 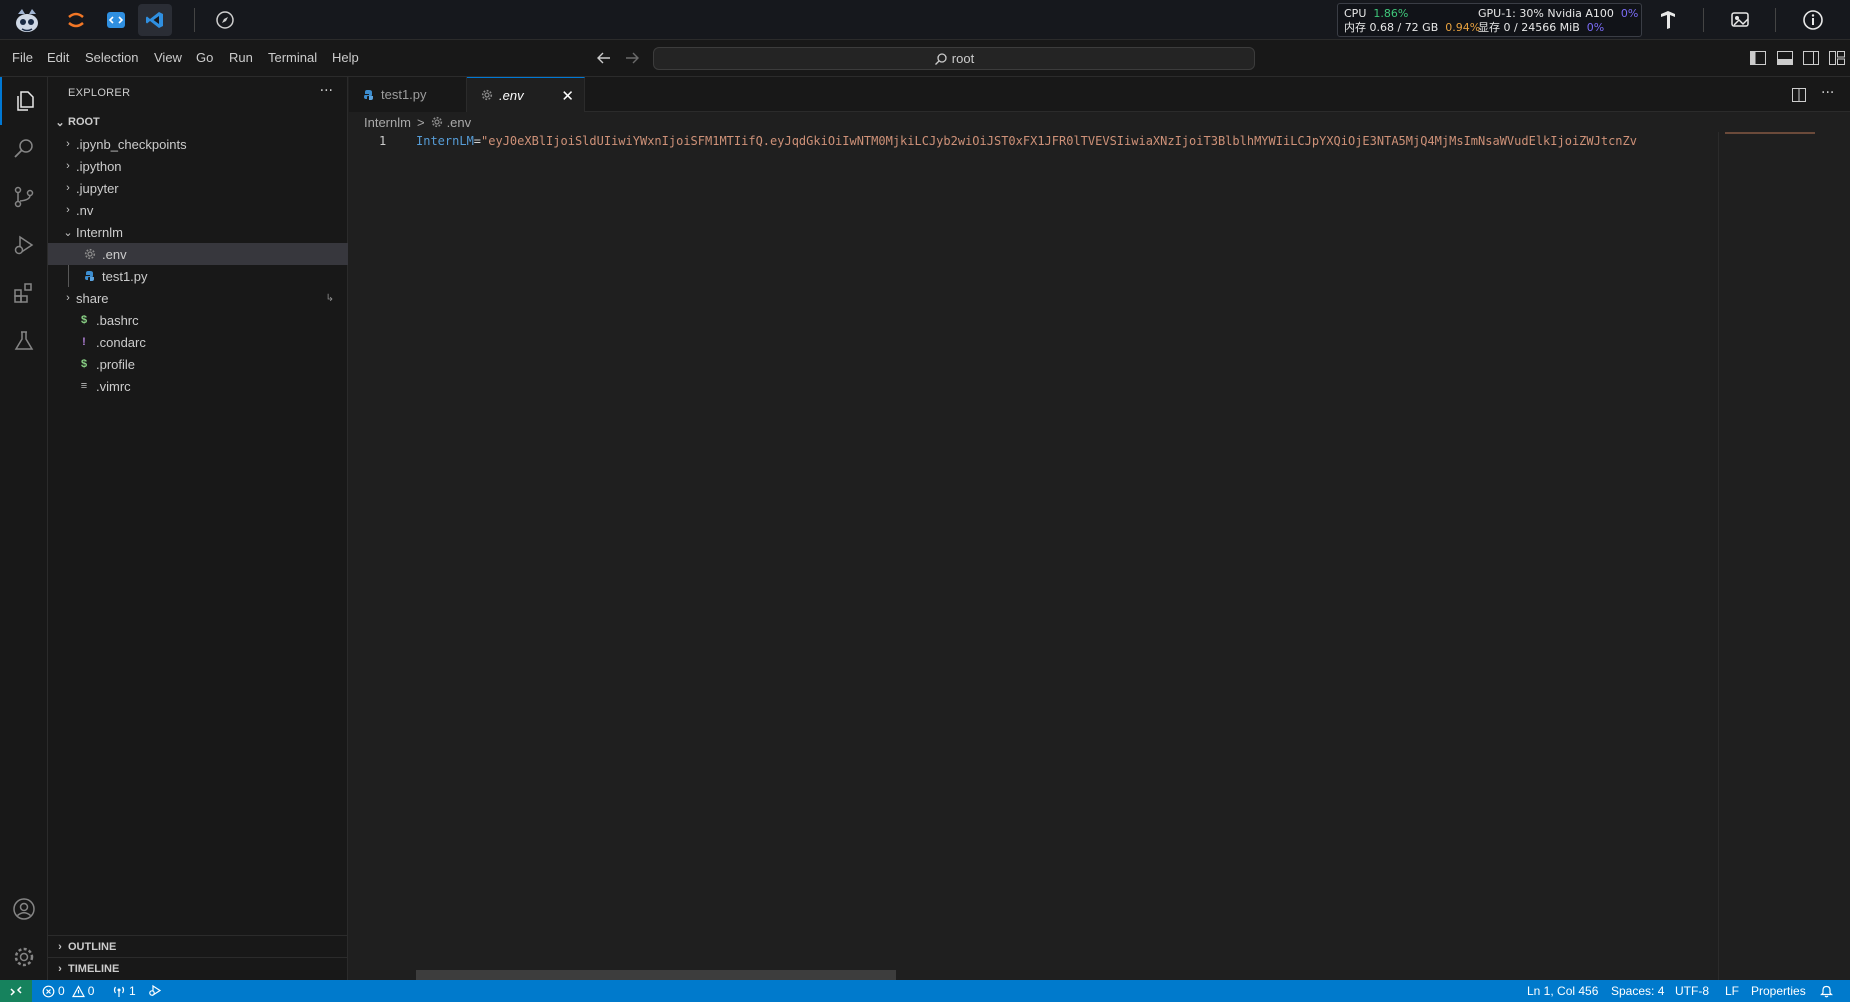 What do you see at coordinates (27, 20) in the screenshot?
I see `jupyter-logo-icon` at bounding box center [27, 20].